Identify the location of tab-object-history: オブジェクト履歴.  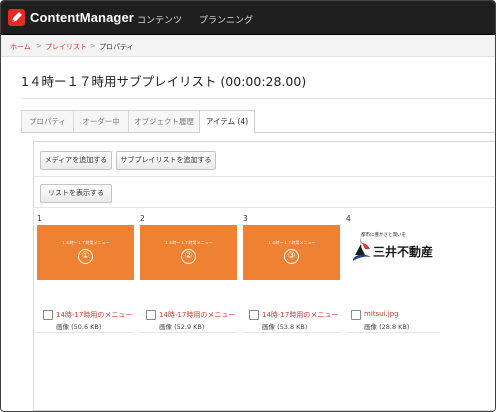
(164, 121).